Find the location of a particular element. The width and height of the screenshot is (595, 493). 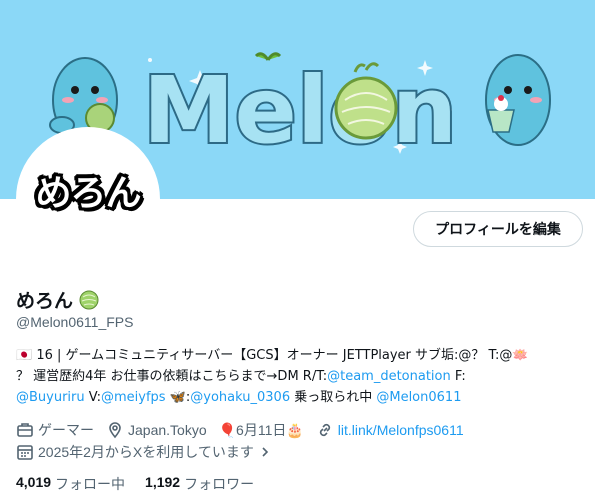

birthday-text: 🎈6月11日🎂 is located at coordinates (261, 430).